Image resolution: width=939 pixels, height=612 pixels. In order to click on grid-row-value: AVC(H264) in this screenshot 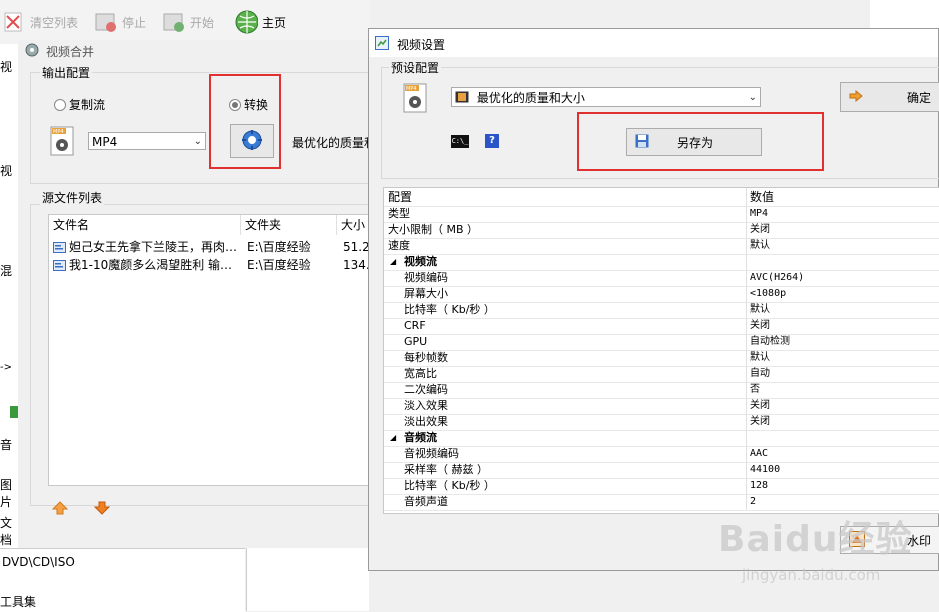, I will do `click(777, 278)`.